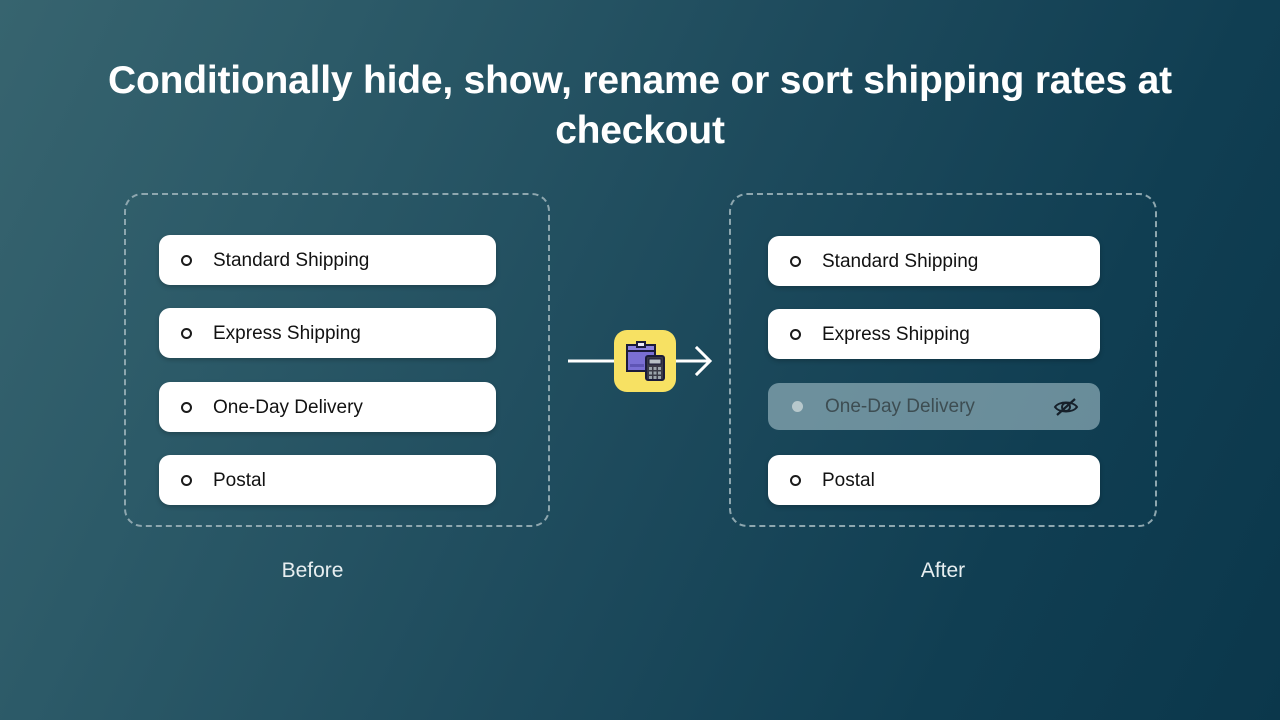 The image size is (1280, 720). I want to click on before-caption: Before, so click(312, 570).